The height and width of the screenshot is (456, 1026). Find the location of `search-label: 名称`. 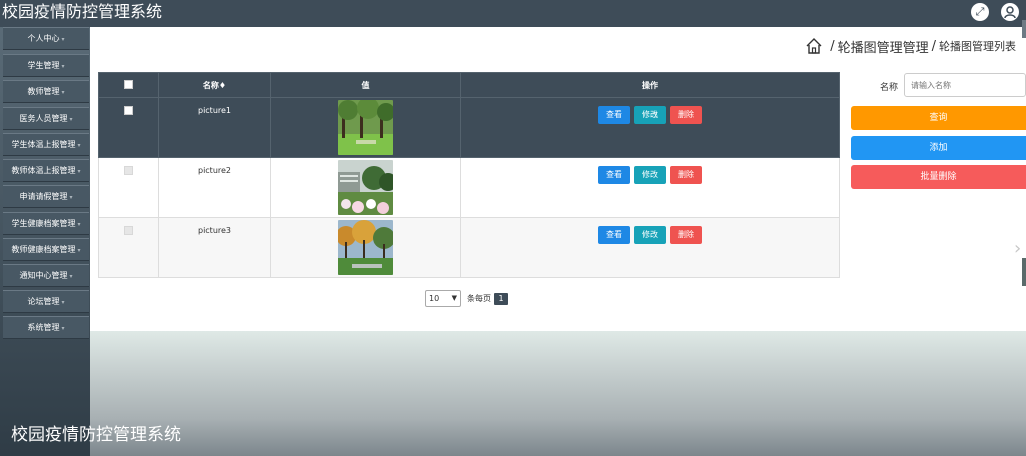

search-label: 名称 is located at coordinates (889, 88).